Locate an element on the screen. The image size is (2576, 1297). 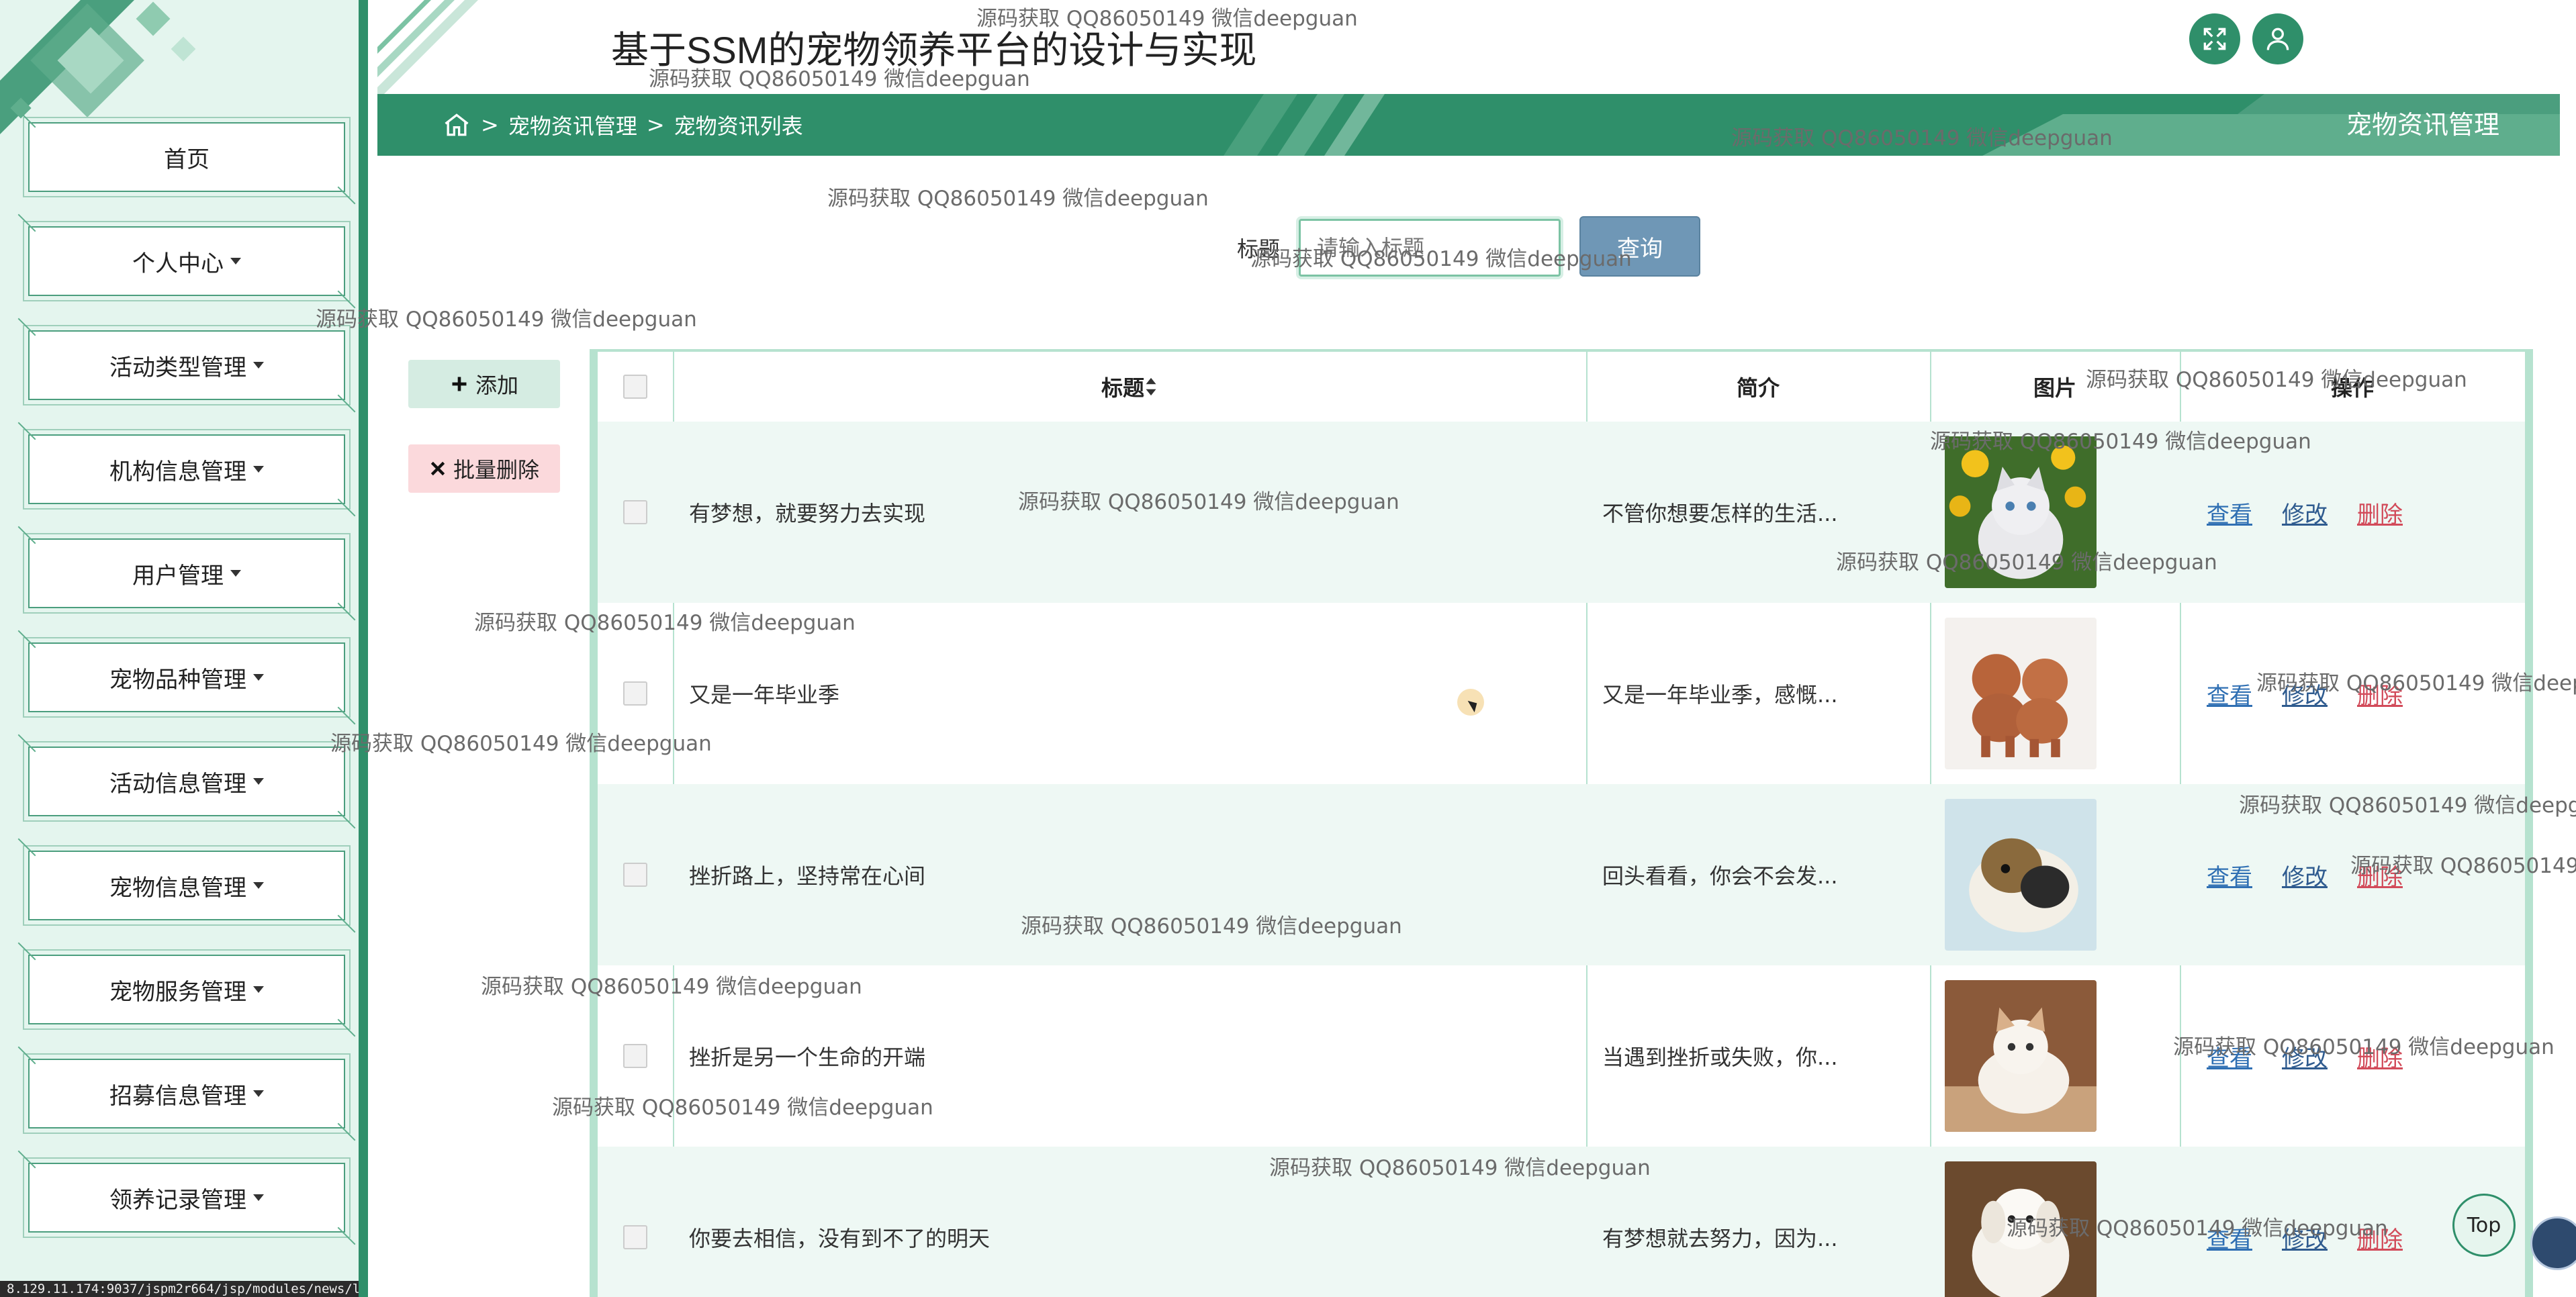
header-decoration is located at coordinates (427, 47).